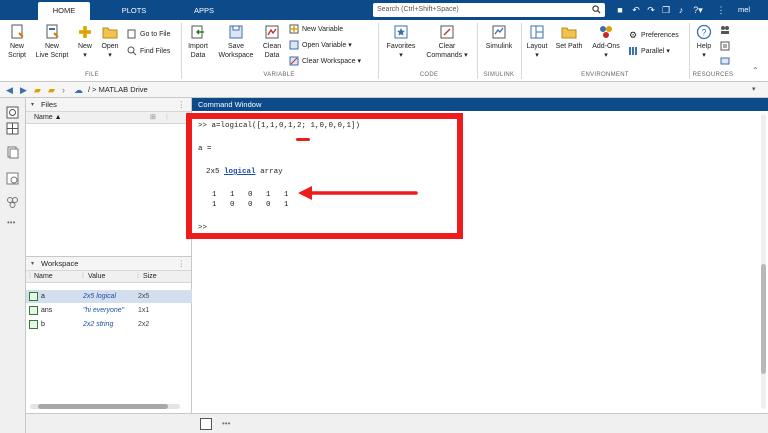 The height and width of the screenshot is (433, 768). Describe the element at coordinates (666, 10) in the screenshot. I see `copy-icon: ❐` at that location.